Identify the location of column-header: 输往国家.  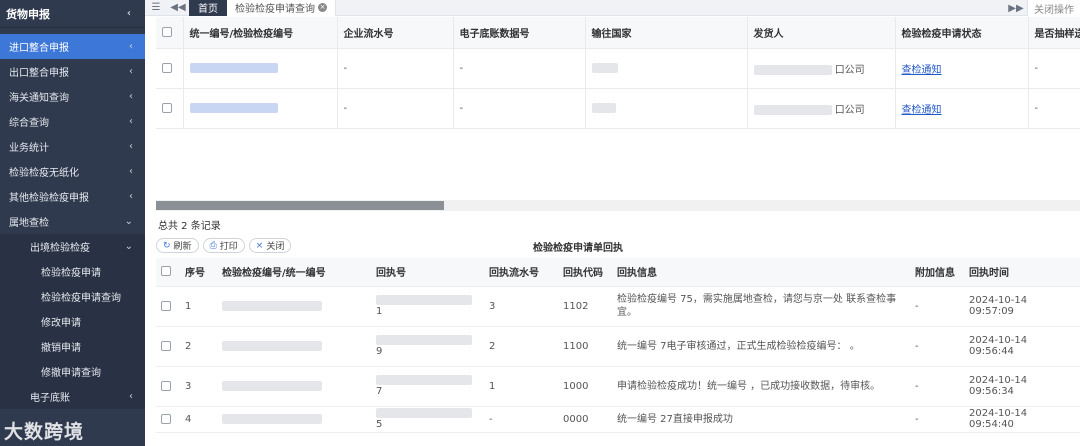
(666, 33).